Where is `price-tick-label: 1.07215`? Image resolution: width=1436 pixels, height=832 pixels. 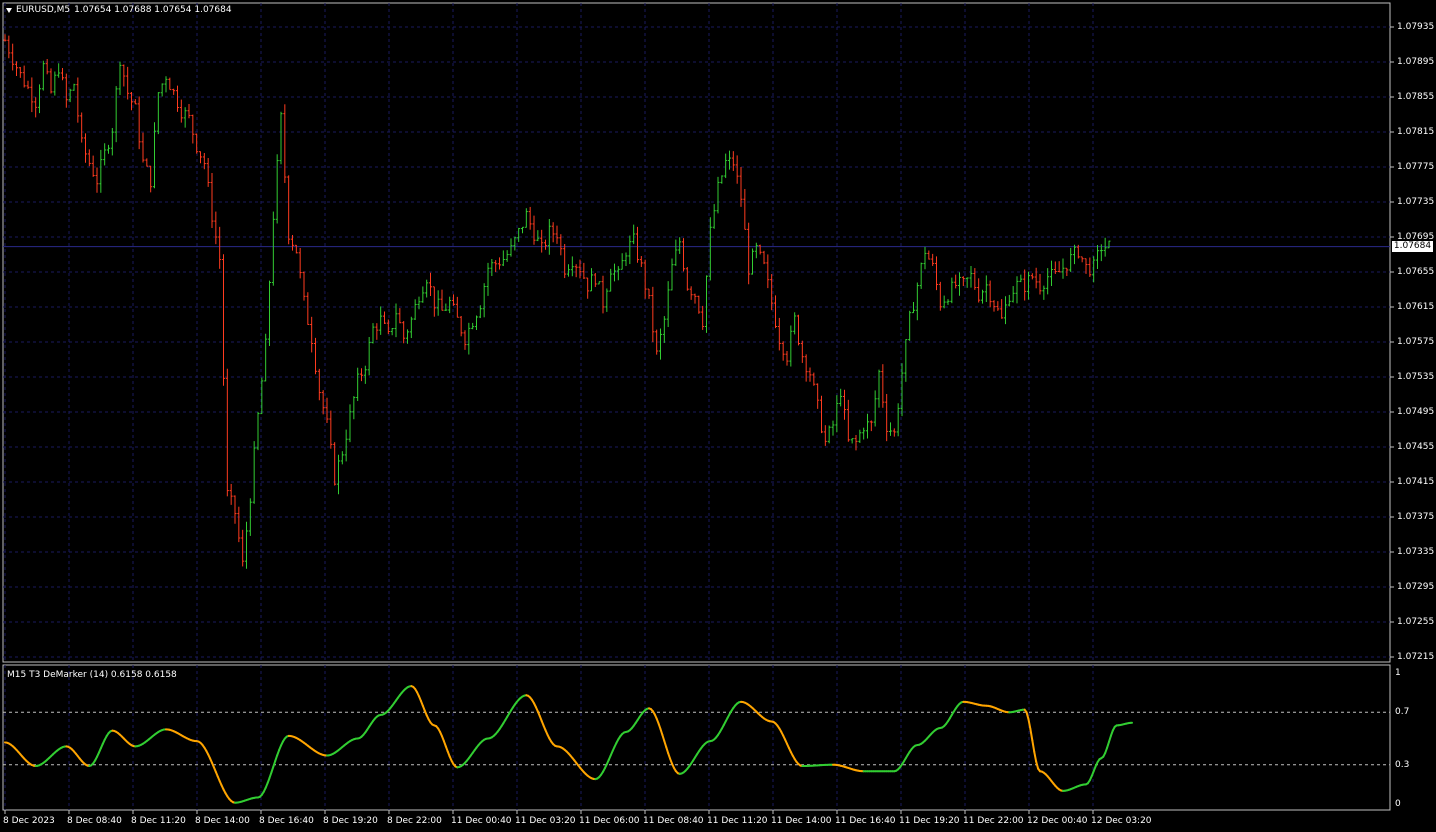
price-tick-label: 1.07215 is located at coordinates (1416, 657).